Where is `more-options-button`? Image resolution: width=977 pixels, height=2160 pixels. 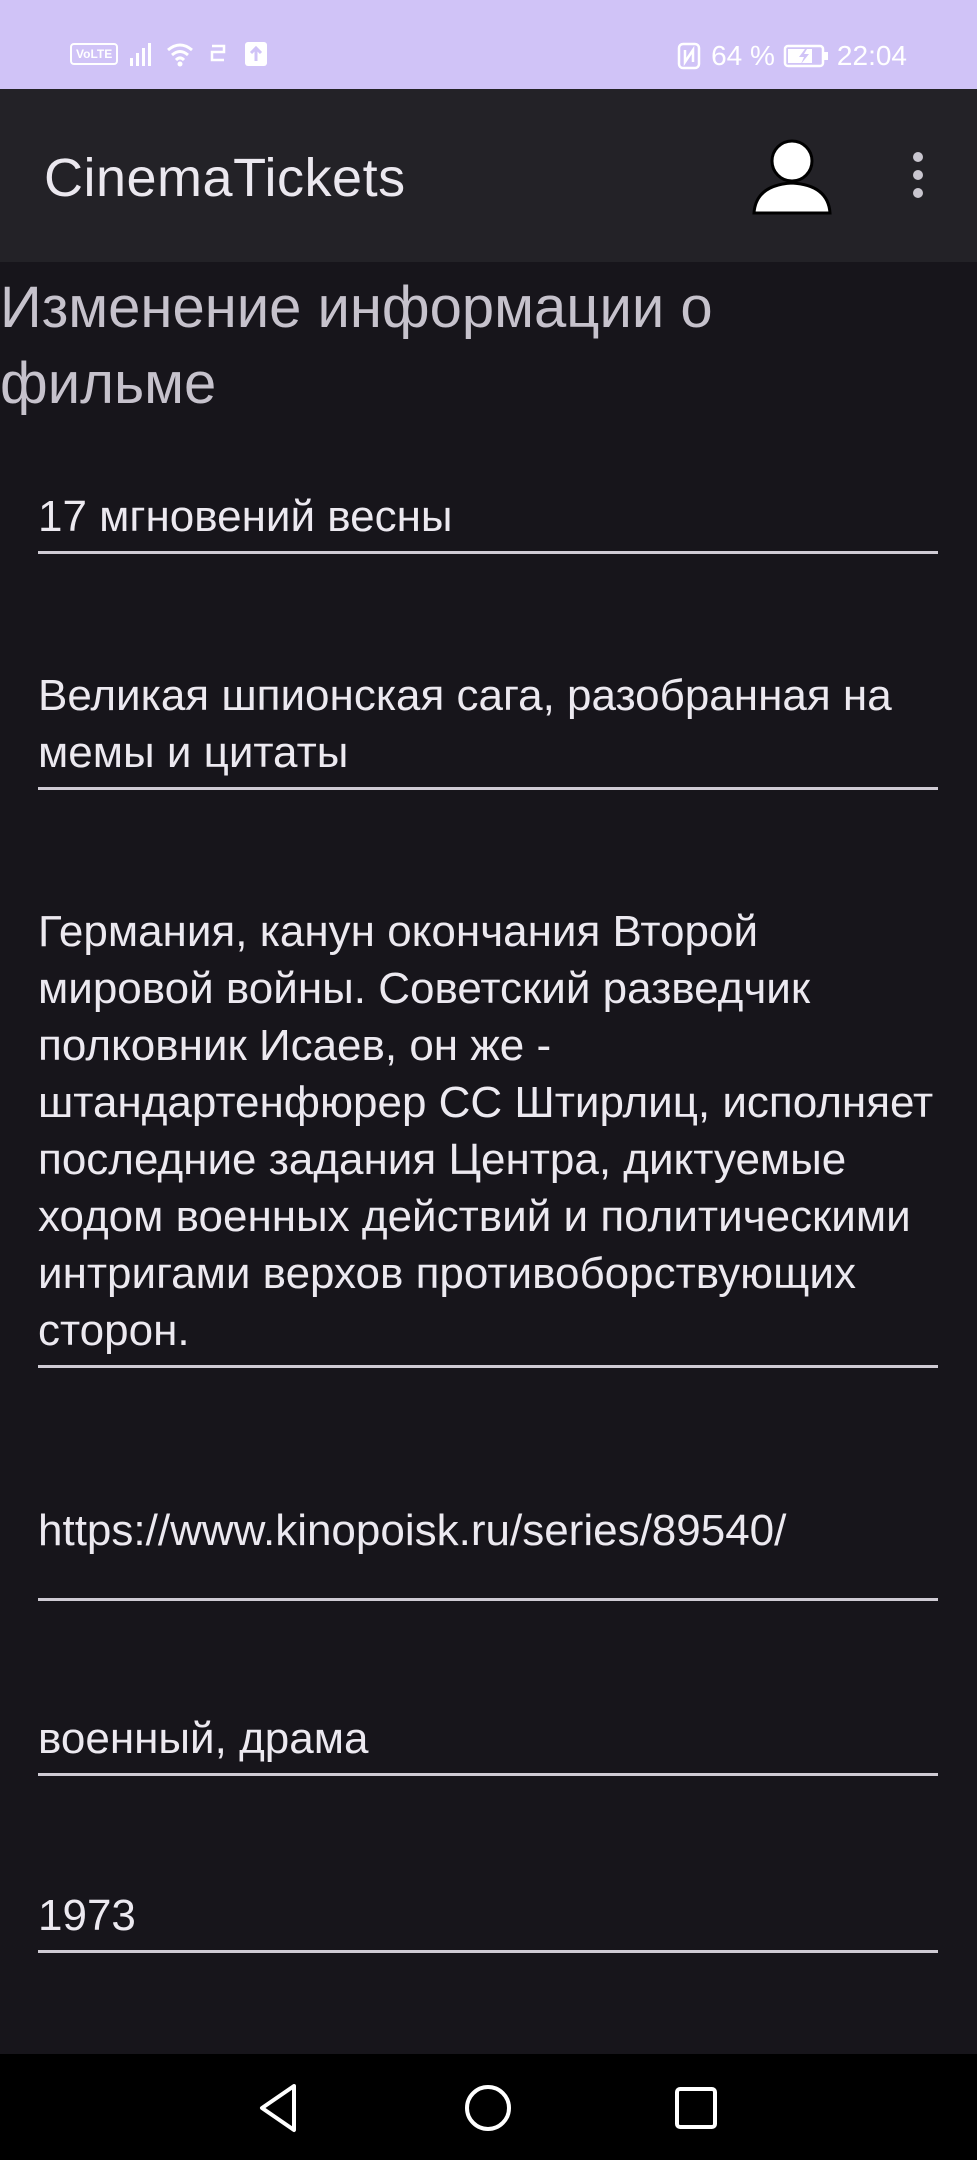 more-options-button is located at coordinates (918, 177).